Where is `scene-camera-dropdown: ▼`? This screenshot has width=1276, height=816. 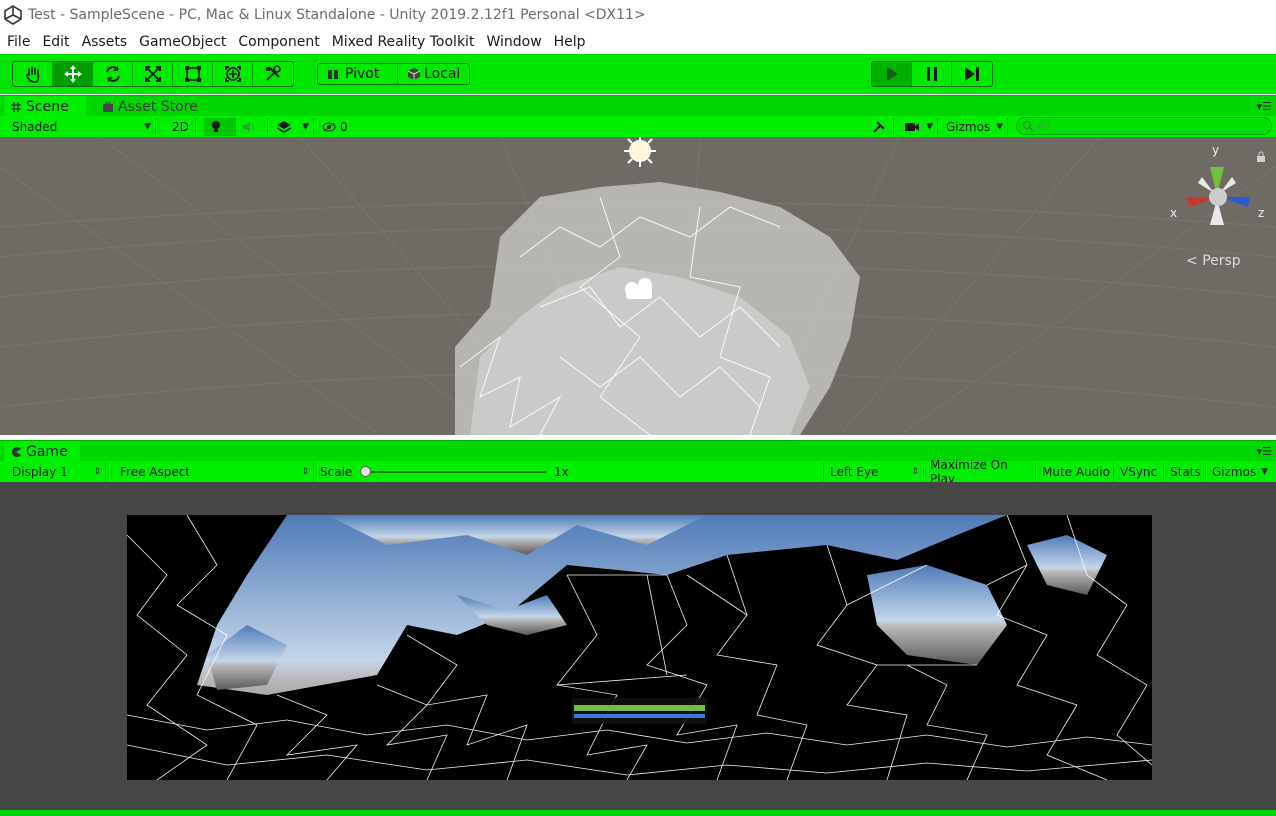
scene-camera-dropdown: ▼ is located at coordinates (918, 127).